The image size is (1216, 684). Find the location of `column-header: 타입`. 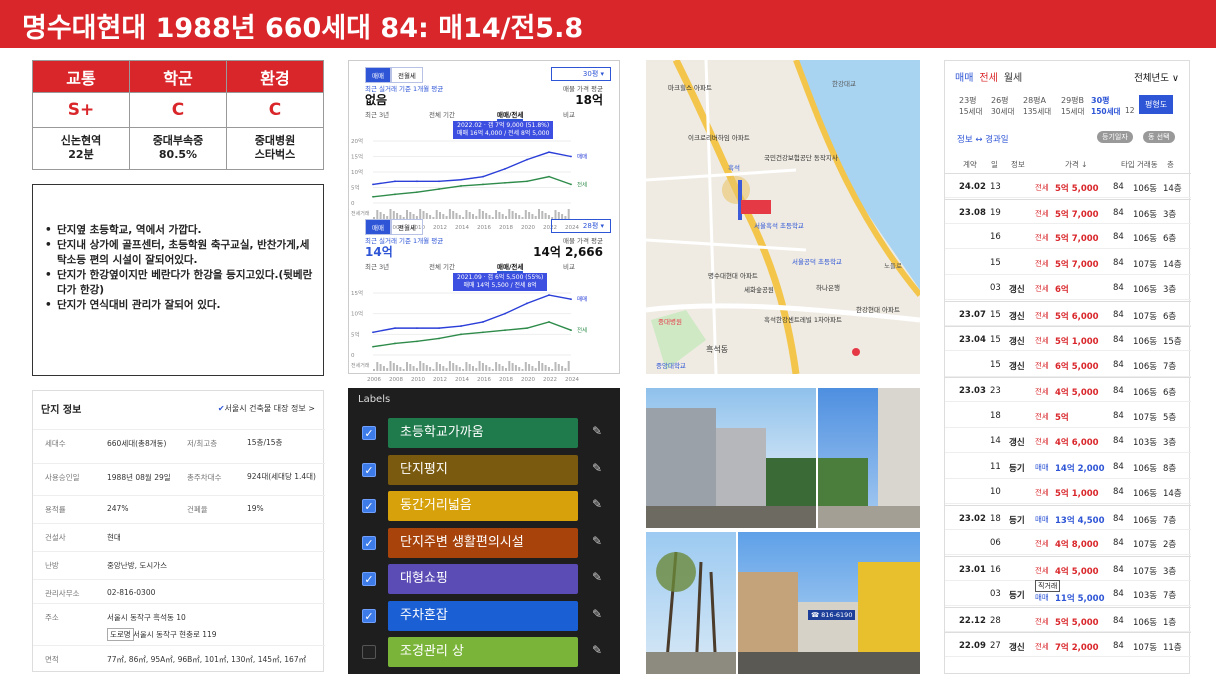

column-header: 타입 is located at coordinates (1128, 164).